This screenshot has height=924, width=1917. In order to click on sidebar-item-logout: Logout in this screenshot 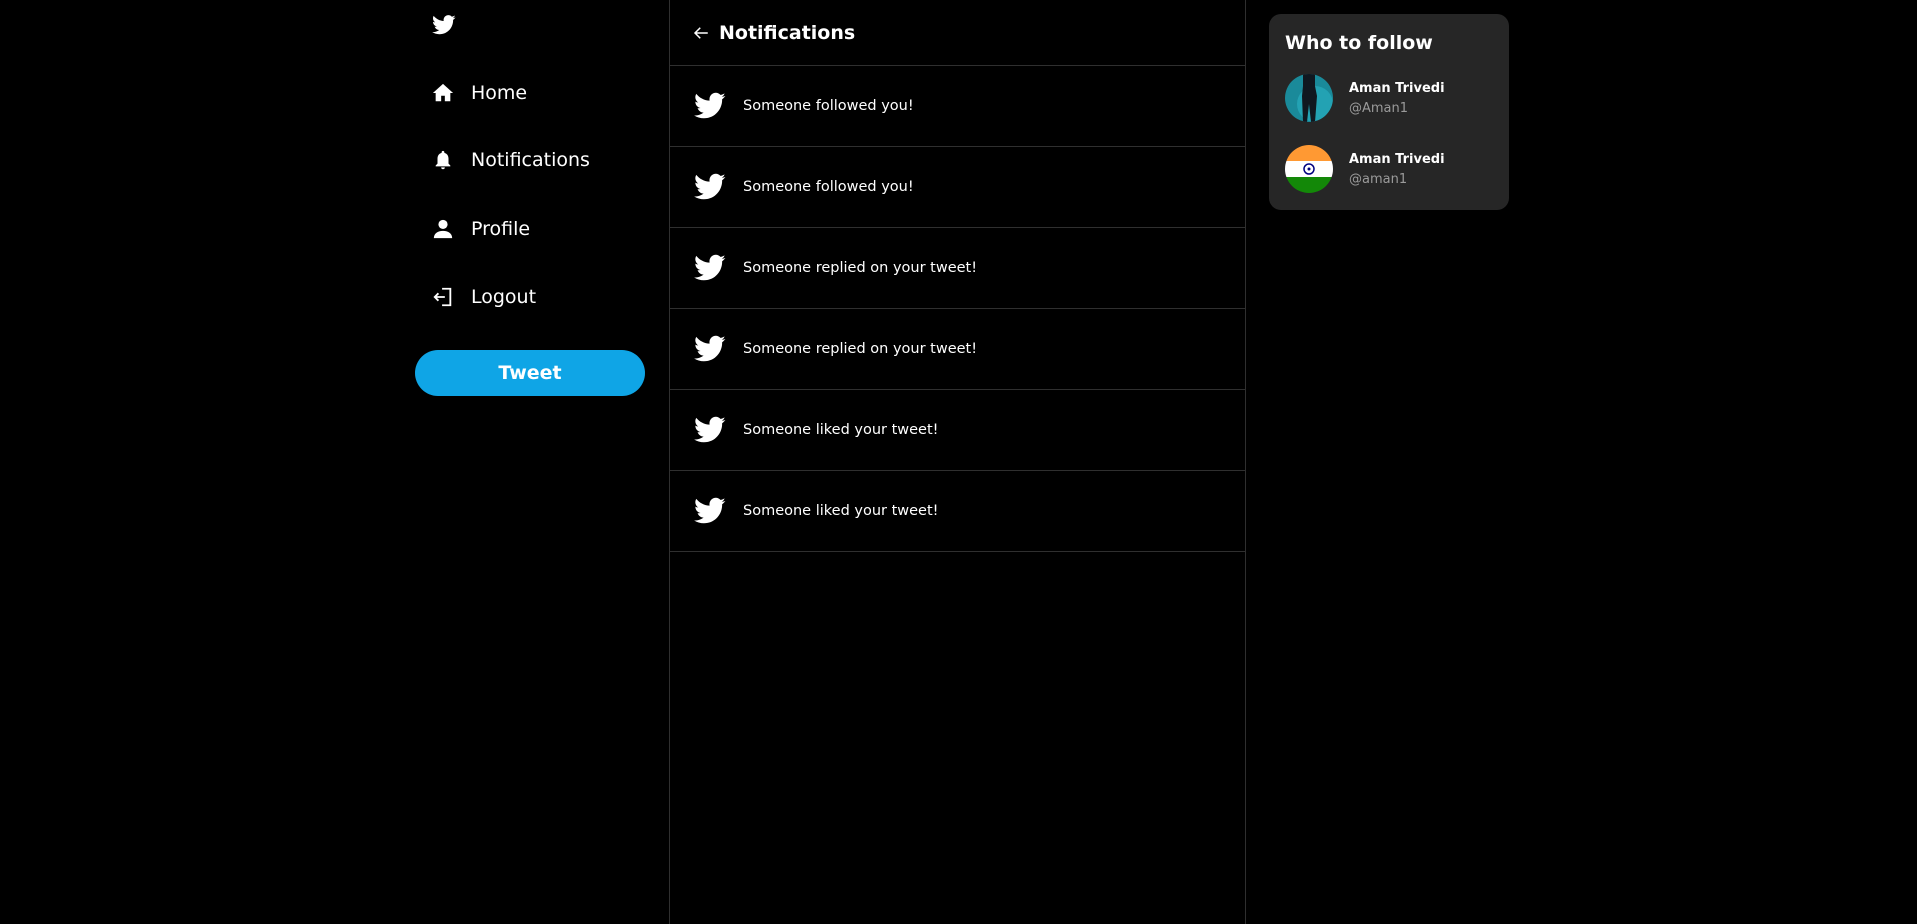, I will do `click(484, 297)`.